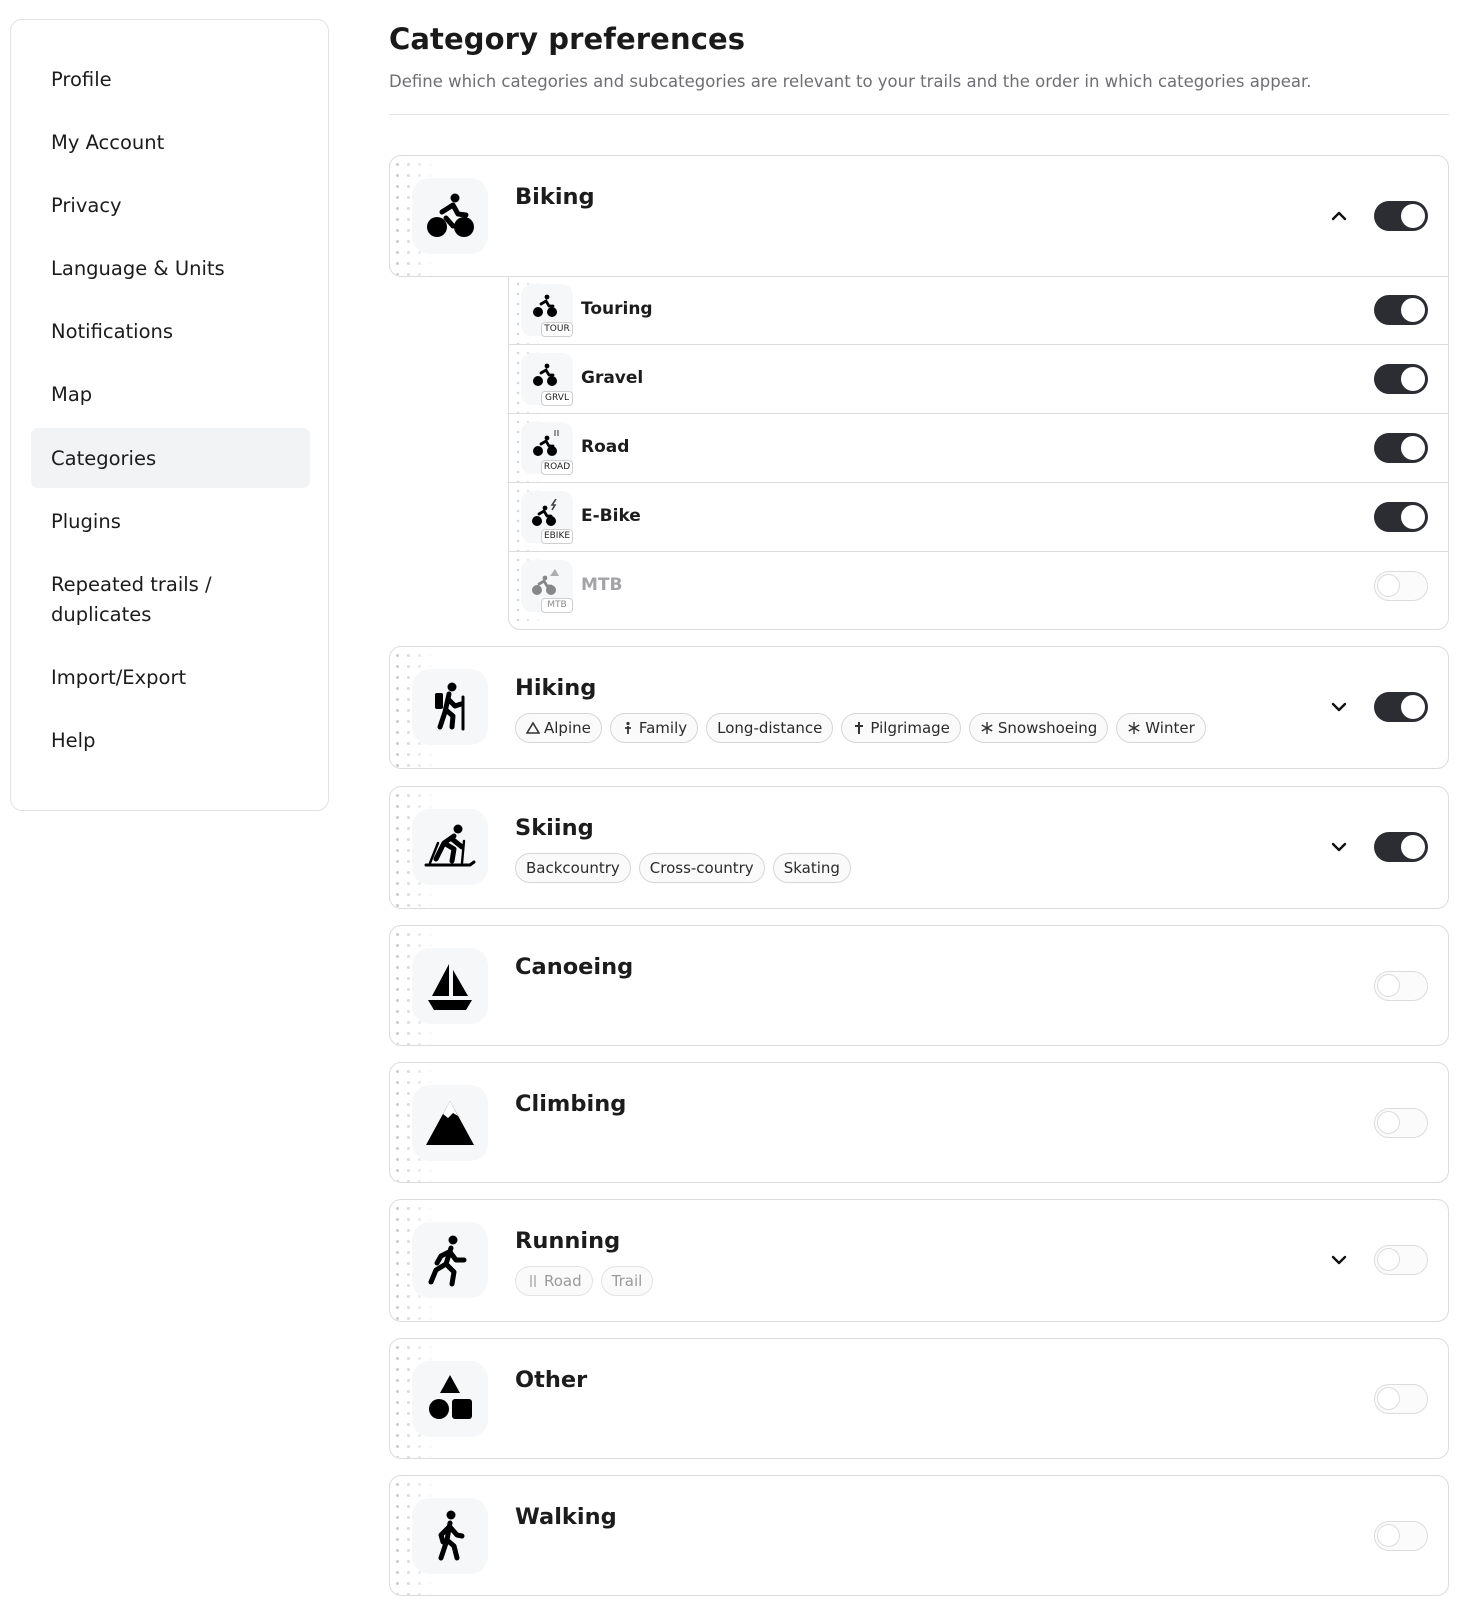 The height and width of the screenshot is (1614, 1463). What do you see at coordinates (557, 329) in the screenshot?
I see `subcategory-badge: TOUR` at bounding box center [557, 329].